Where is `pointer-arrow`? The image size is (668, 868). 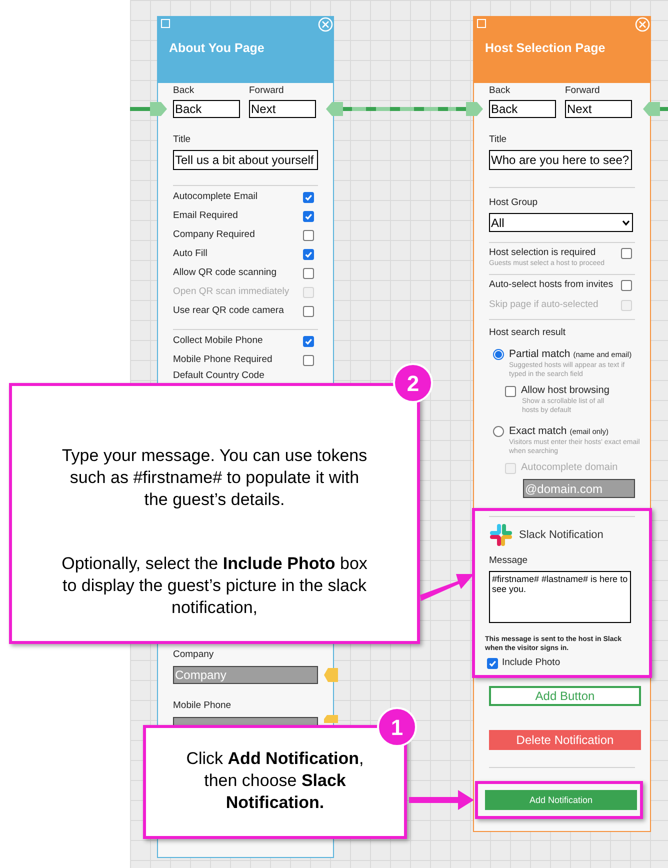
pointer-arrow is located at coordinates (441, 800).